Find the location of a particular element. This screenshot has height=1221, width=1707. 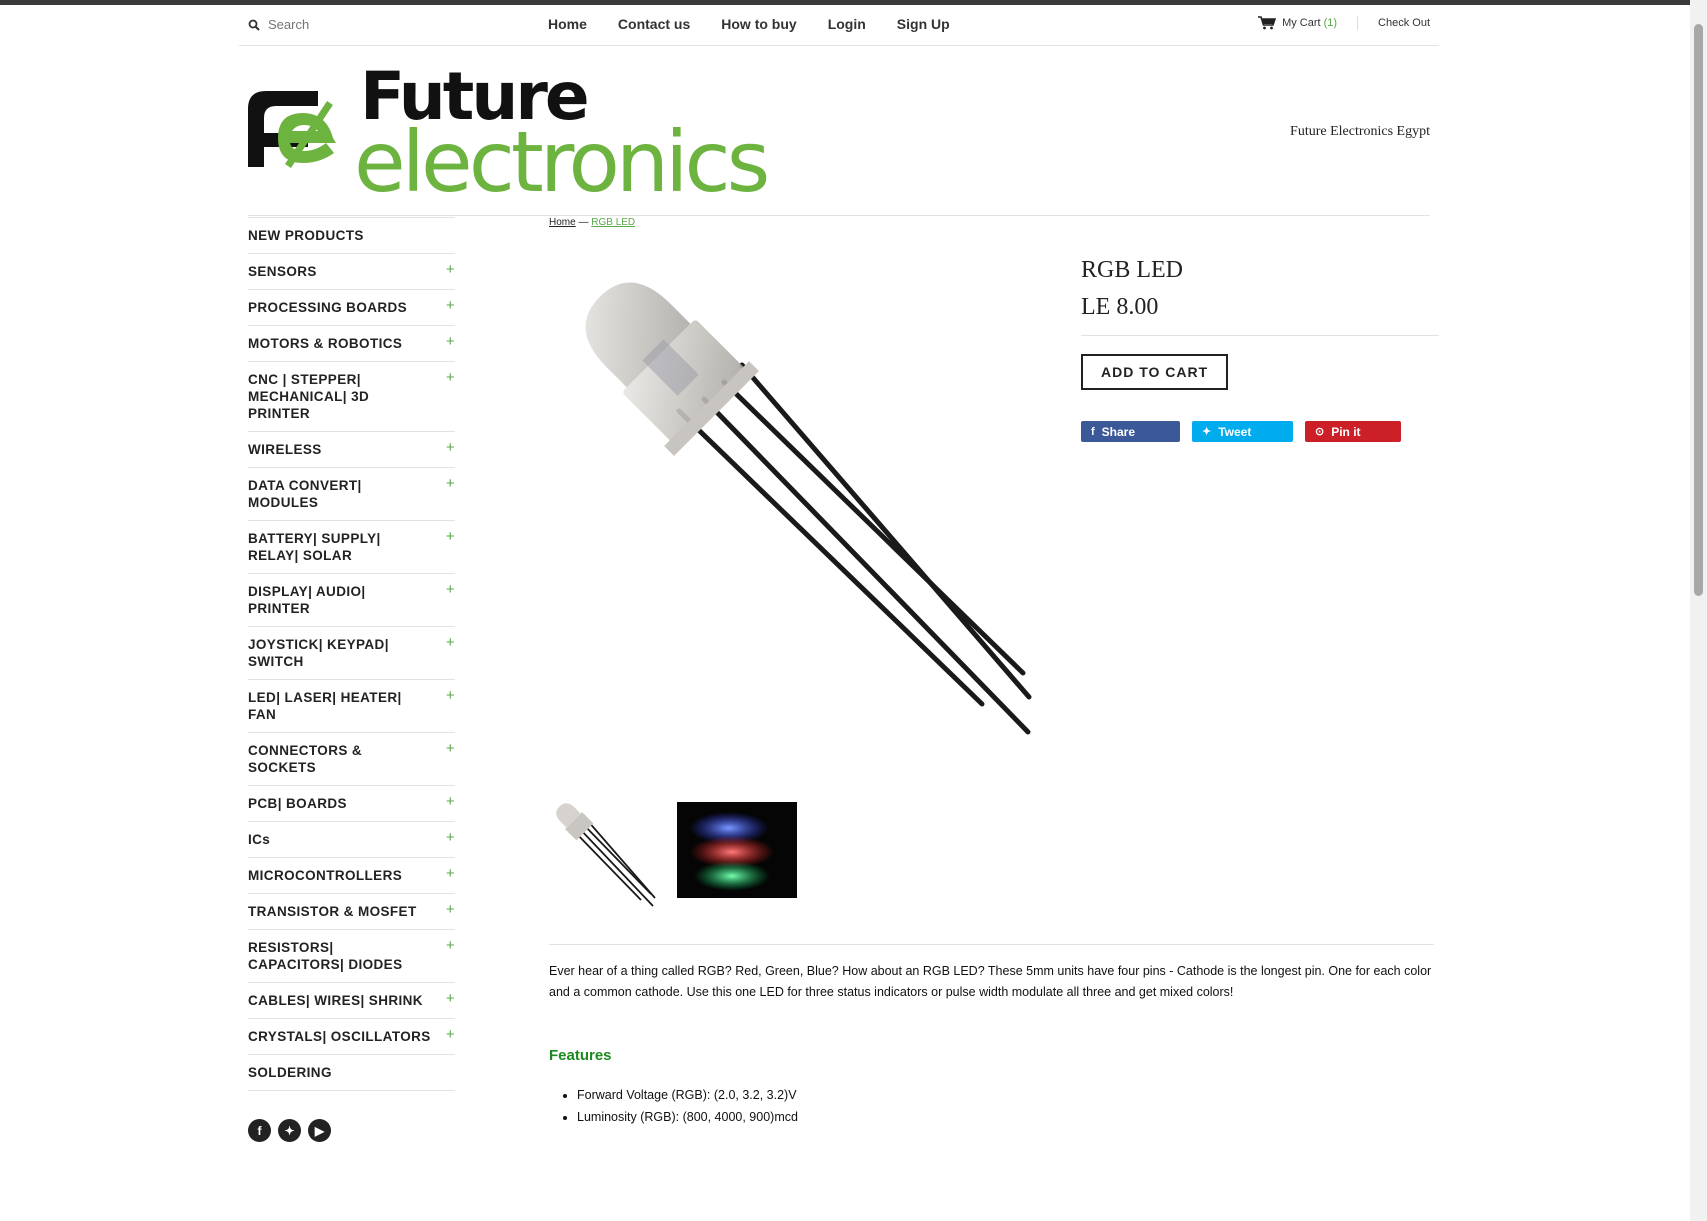

sidebar-item-label: DISPLAY| AUDIO| PRINTER is located at coordinates (307, 600).